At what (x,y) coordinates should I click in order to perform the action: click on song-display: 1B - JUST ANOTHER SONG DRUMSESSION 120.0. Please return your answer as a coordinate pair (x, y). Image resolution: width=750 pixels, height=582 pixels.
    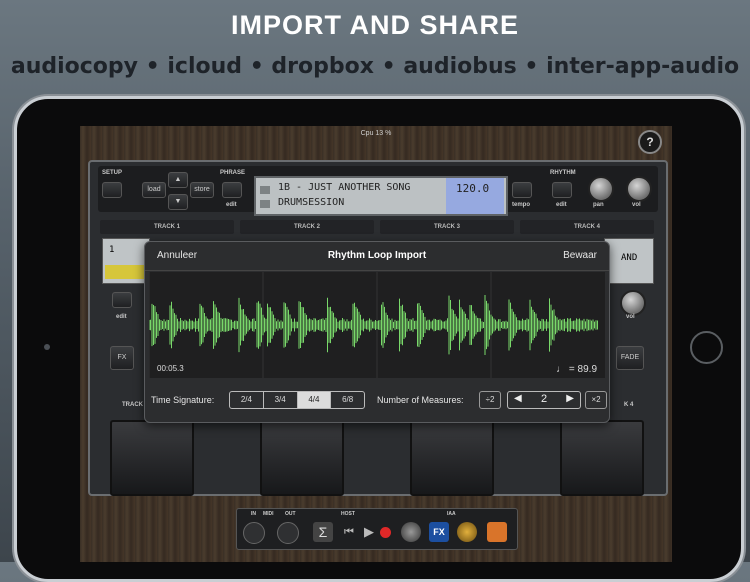
    Looking at the image, I should click on (381, 196).